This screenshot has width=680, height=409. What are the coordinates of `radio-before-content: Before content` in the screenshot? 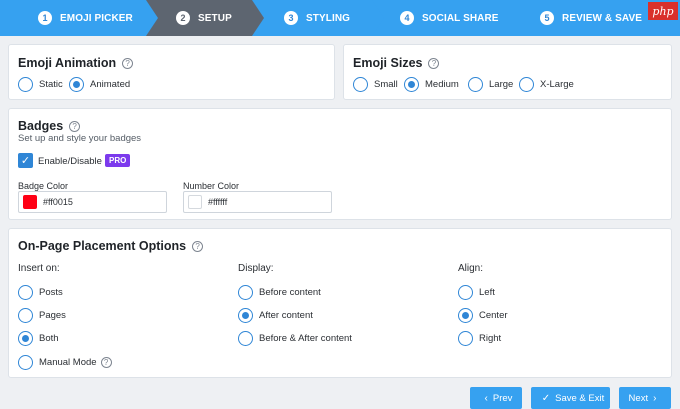 It's located at (279, 292).